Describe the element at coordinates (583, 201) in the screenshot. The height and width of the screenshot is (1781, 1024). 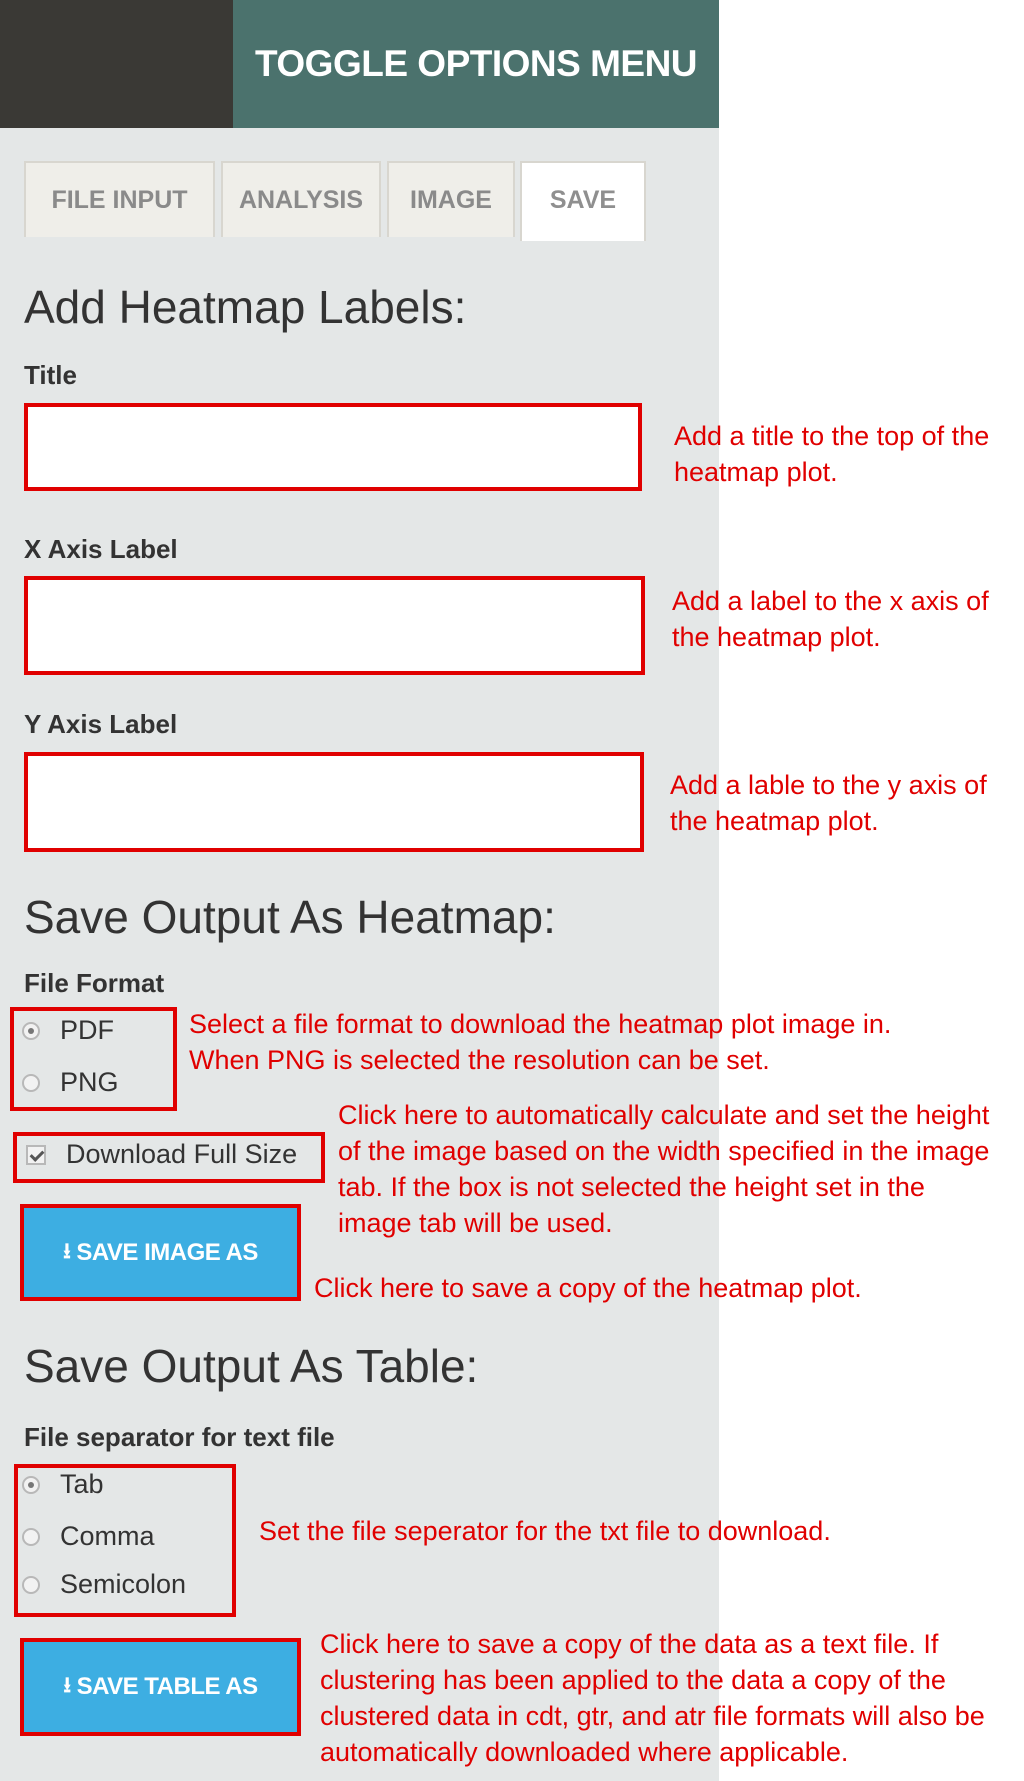
I see `tab-save: SAVE` at that location.